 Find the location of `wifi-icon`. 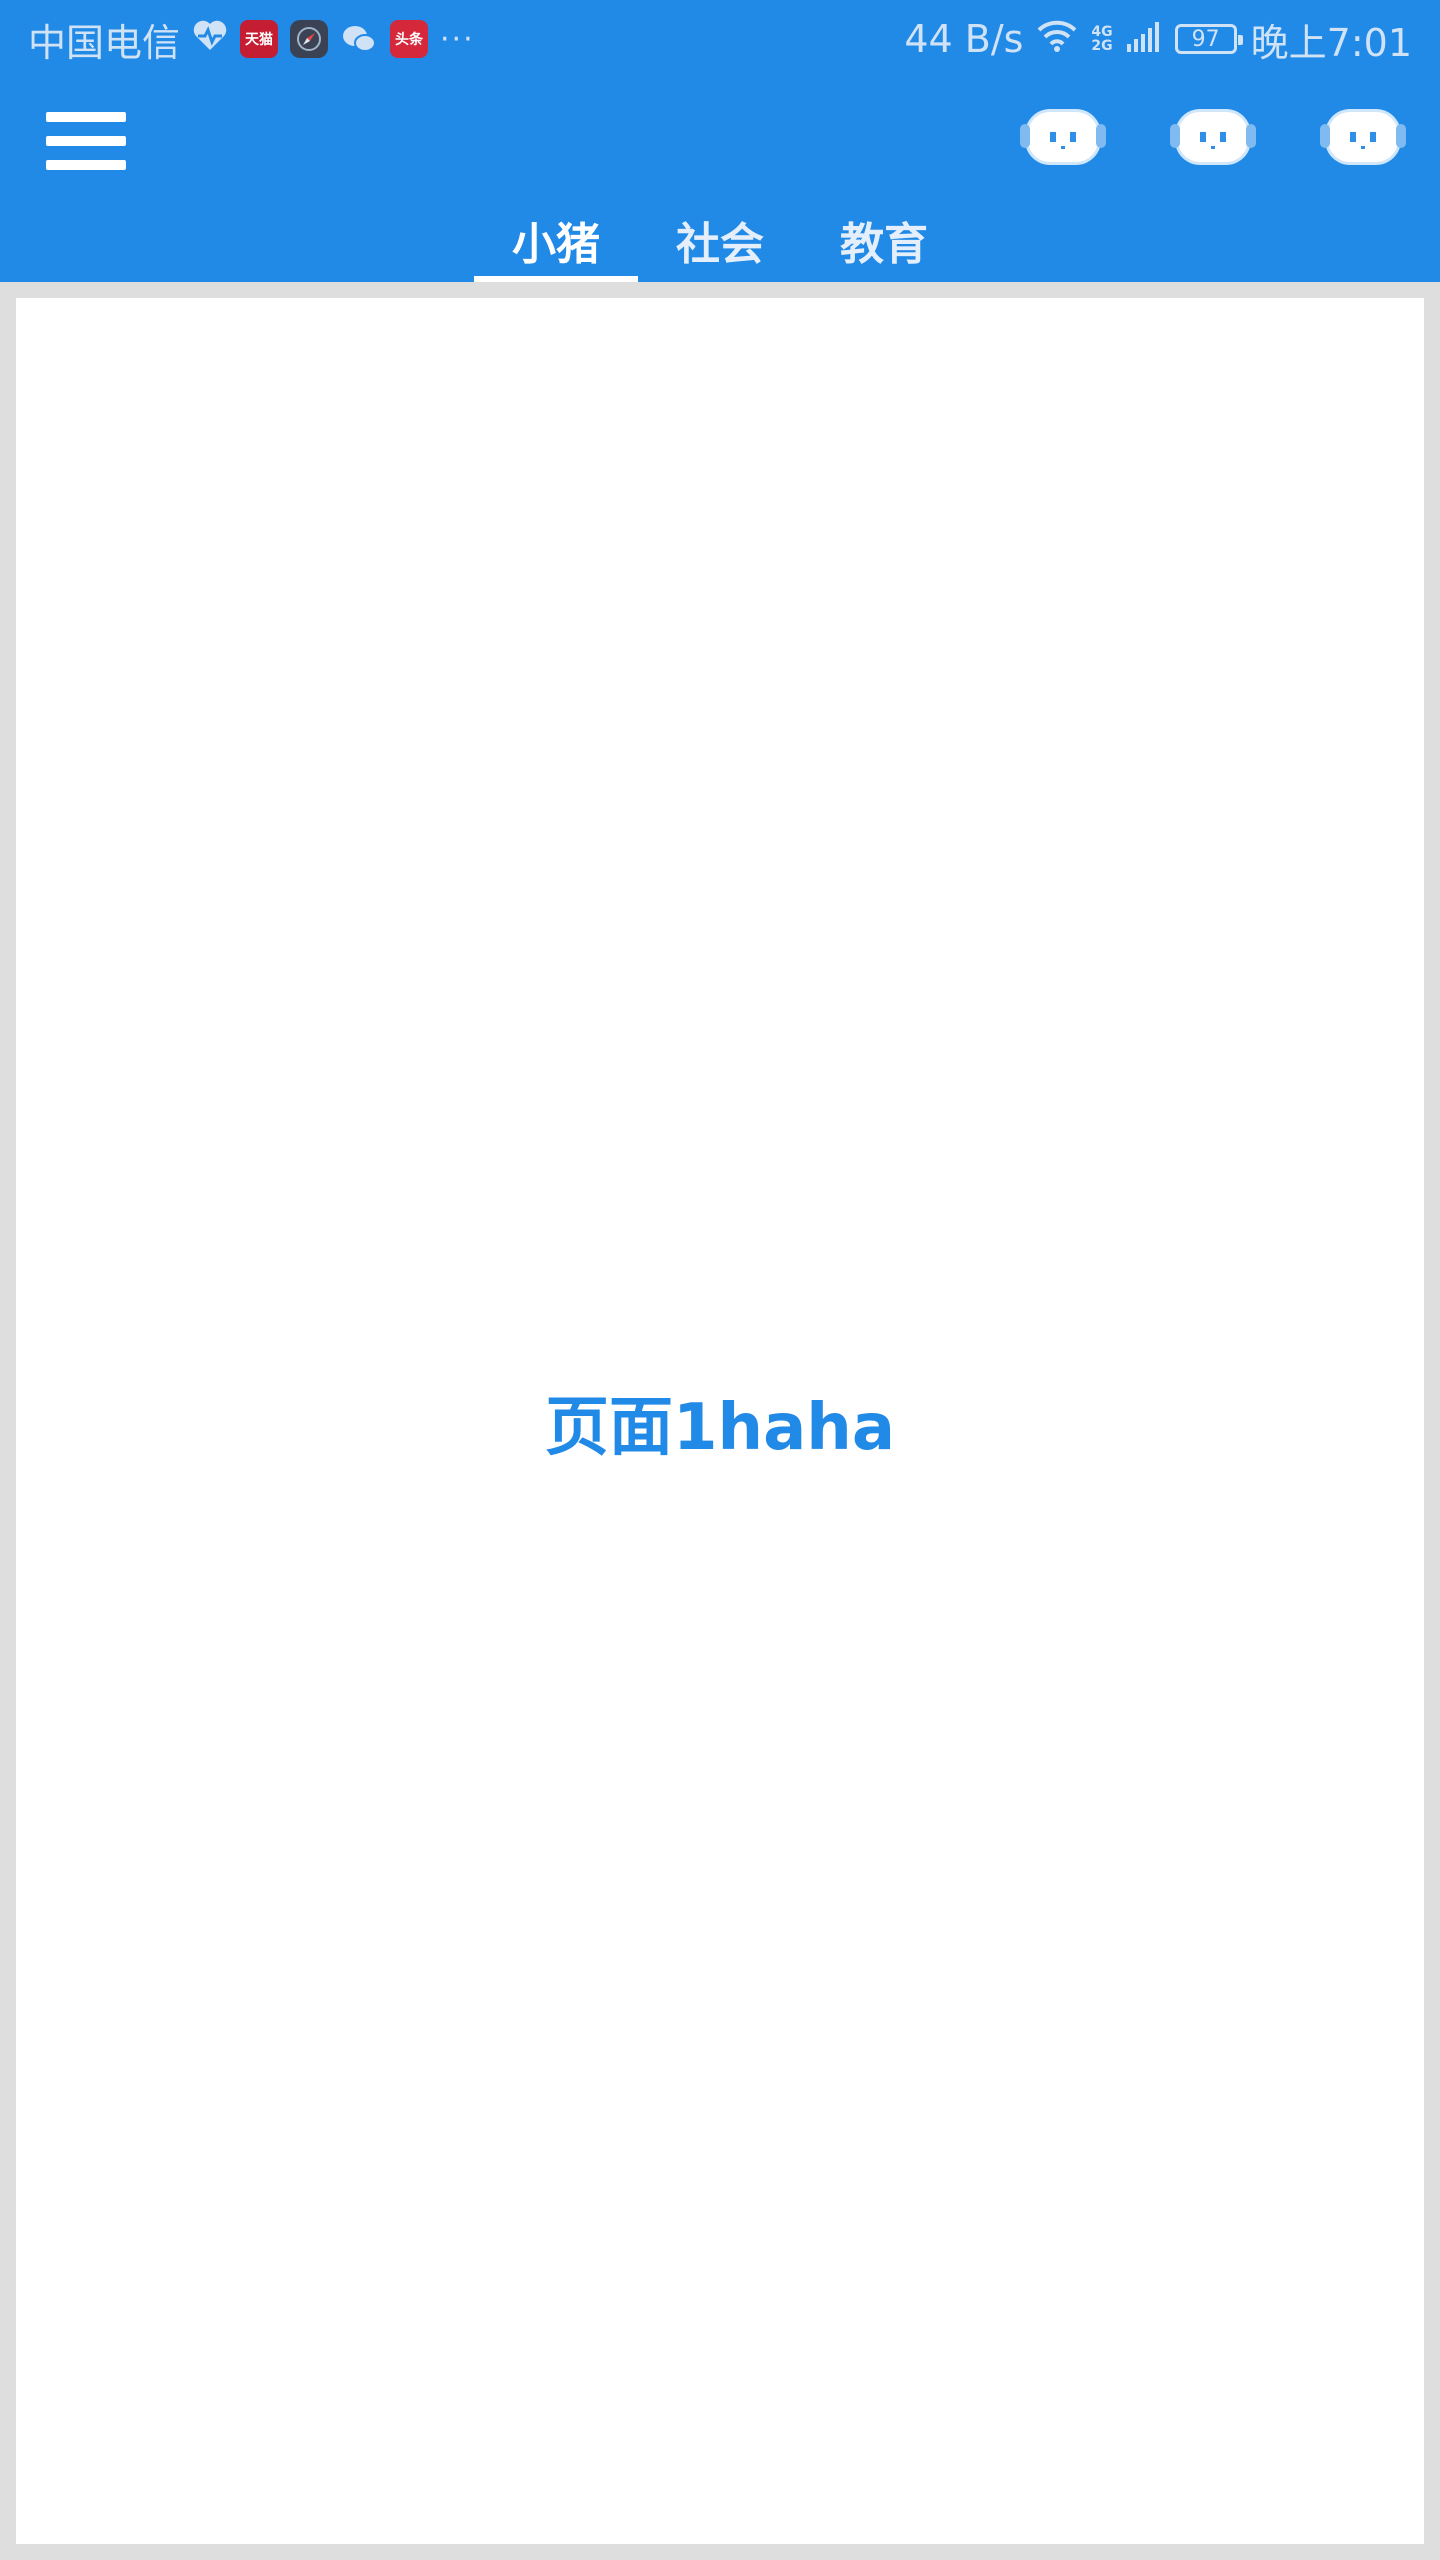

wifi-icon is located at coordinates (1057, 39).